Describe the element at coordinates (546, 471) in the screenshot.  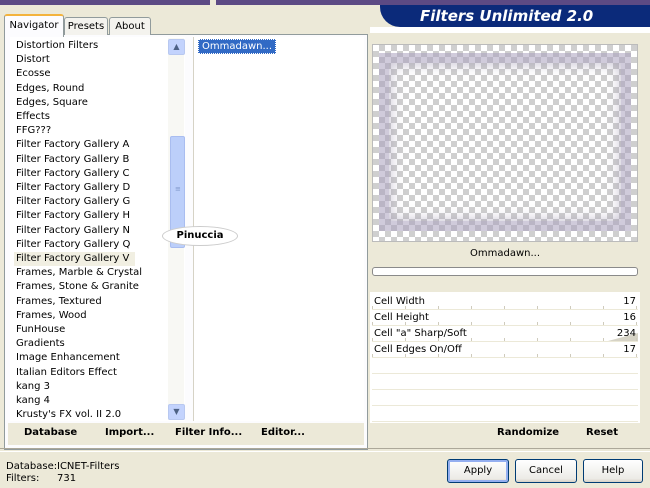
I see `cancel-button: Cancel` at that location.